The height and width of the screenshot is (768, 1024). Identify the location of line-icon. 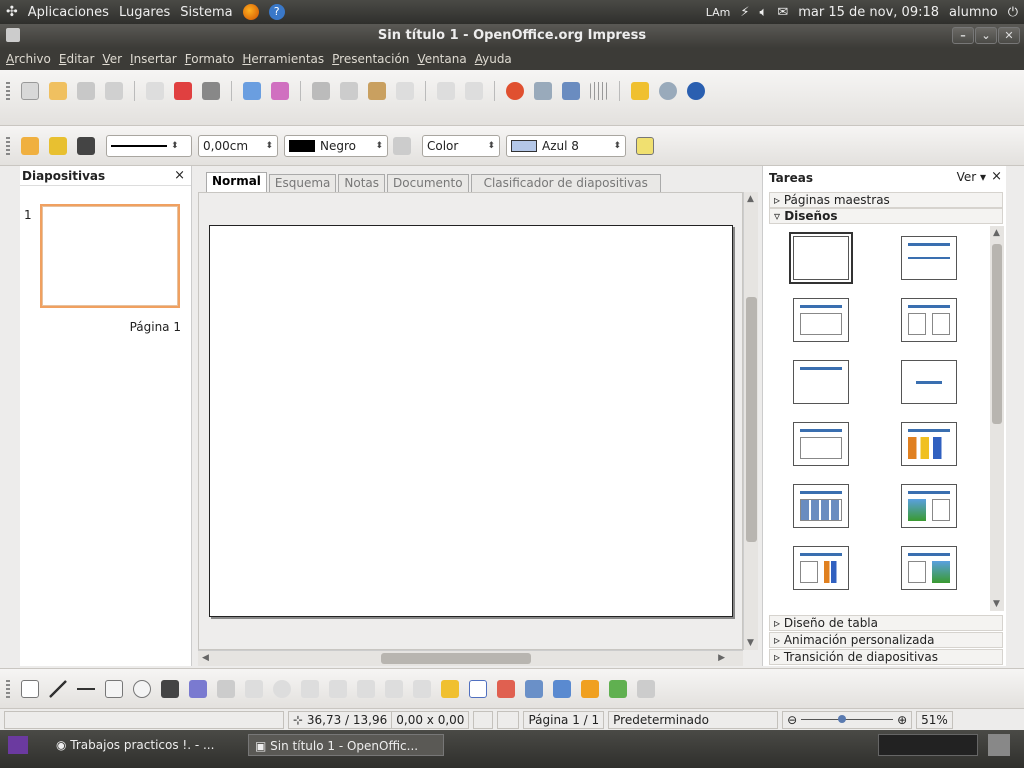
(58, 145).